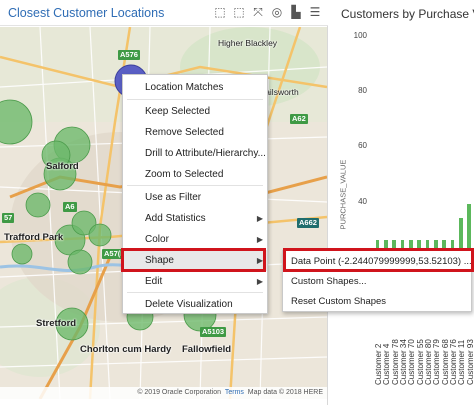 This screenshot has width=474, height=405. Describe the element at coordinates (362, 91) in the screenshot. I see `y-tick-label: 80` at that location.